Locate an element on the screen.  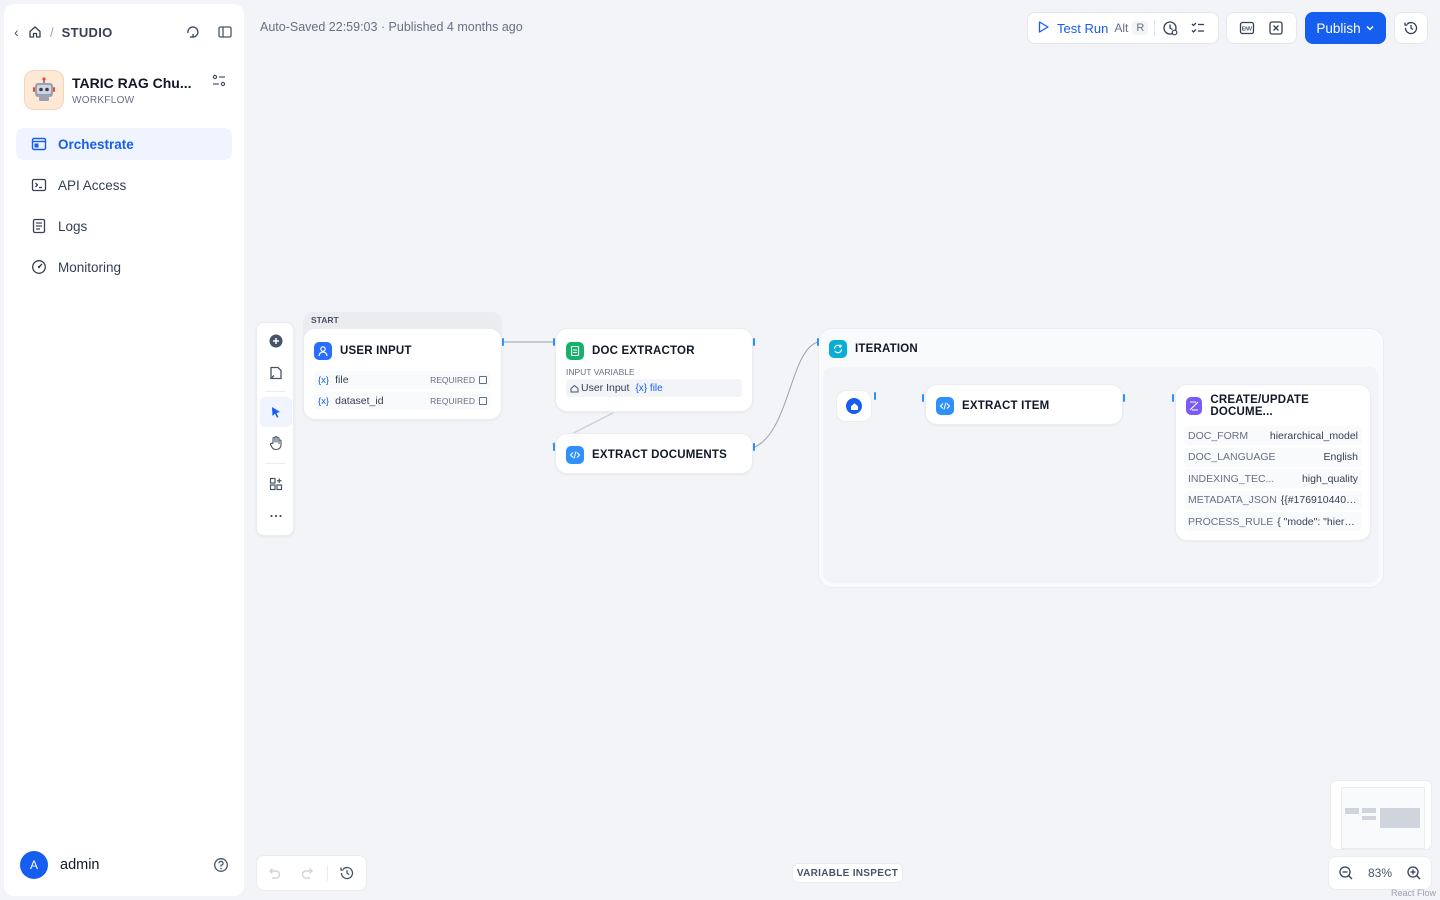
variable-inspect-button: VARIABLE INSPECT is located at coordinates (847, 873).